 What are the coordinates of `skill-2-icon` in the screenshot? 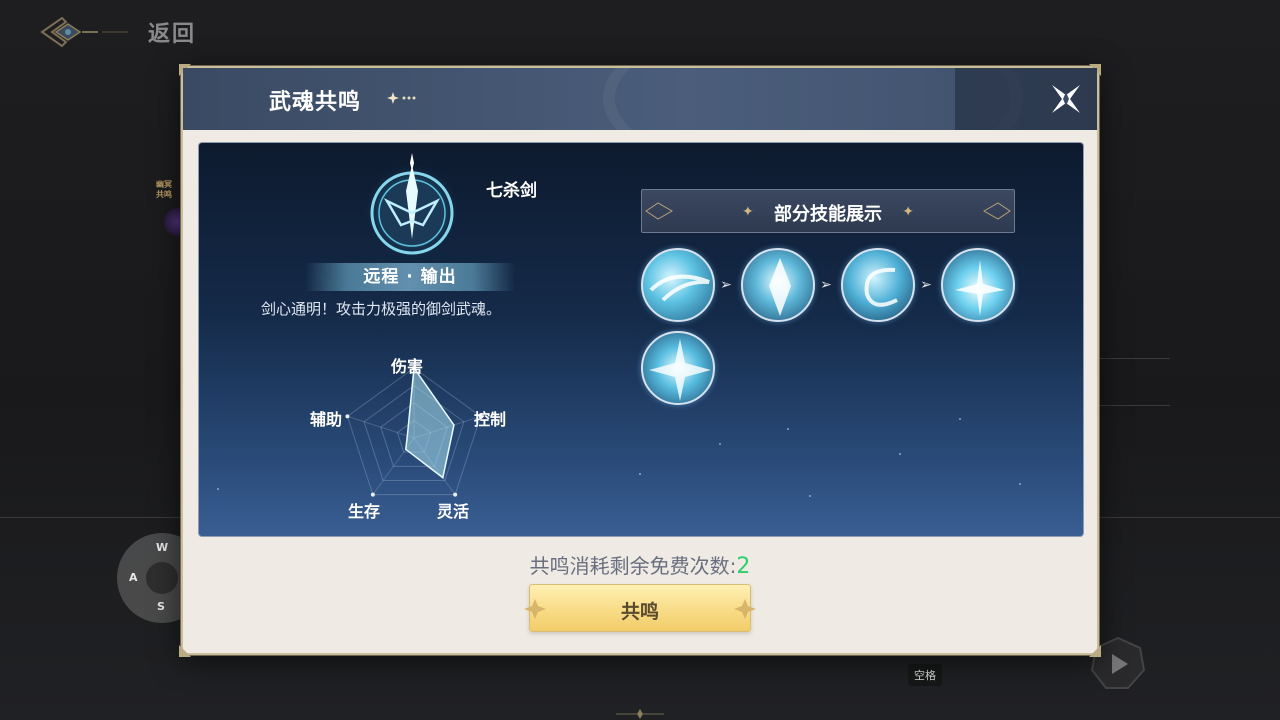 It's located at (778, 285).